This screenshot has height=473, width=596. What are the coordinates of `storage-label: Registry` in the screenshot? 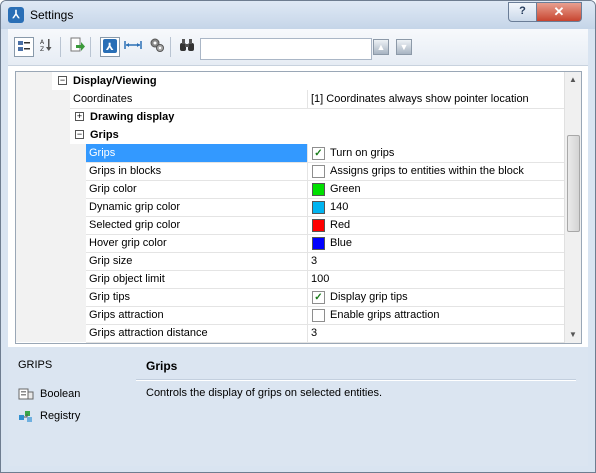 It's located at (60, 416).